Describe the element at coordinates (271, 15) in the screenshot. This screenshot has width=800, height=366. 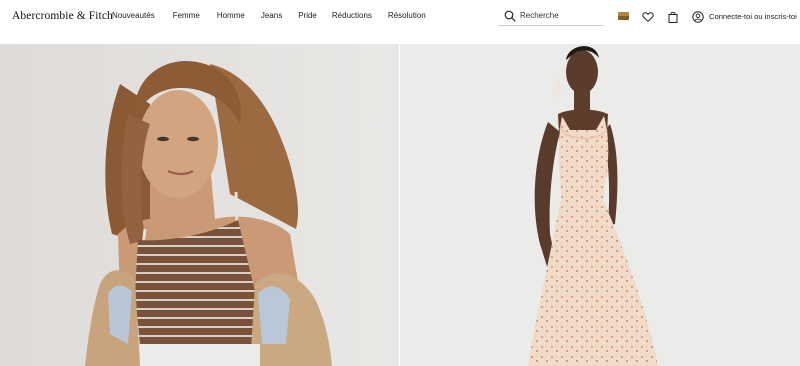
I see `nav-item-jeans: Jeans` at that location.